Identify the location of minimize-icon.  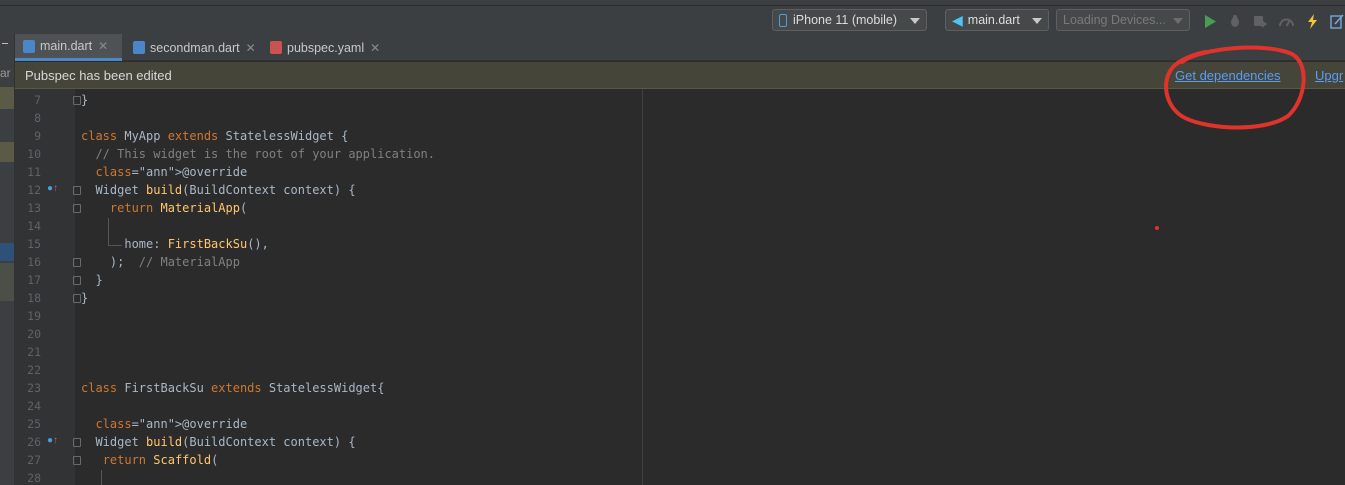
(5, 43).